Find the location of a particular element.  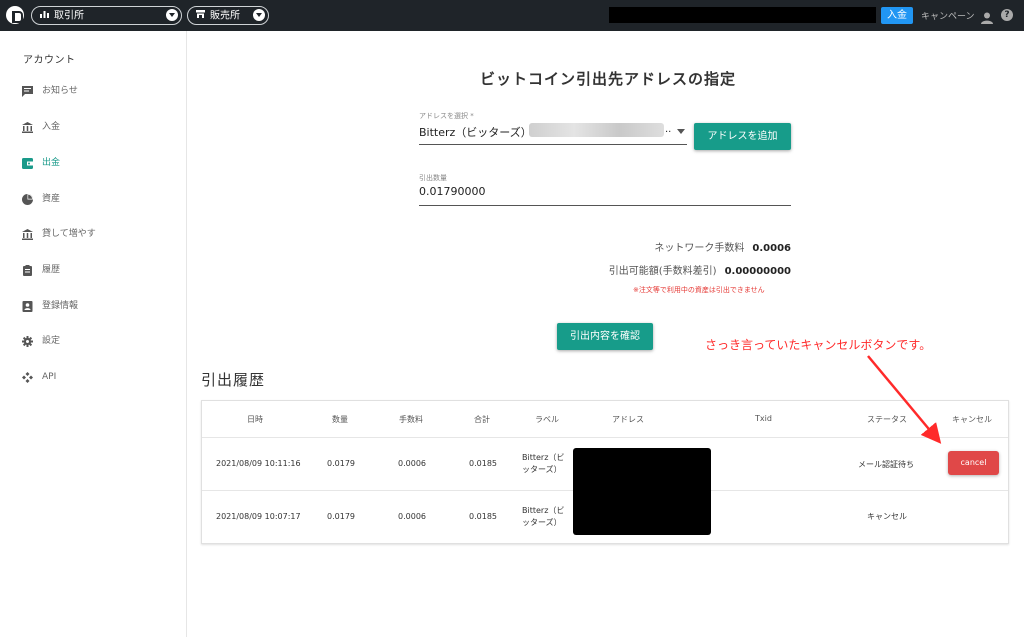

exchange-selector: 取引所 is located at coordinates (106, 15).